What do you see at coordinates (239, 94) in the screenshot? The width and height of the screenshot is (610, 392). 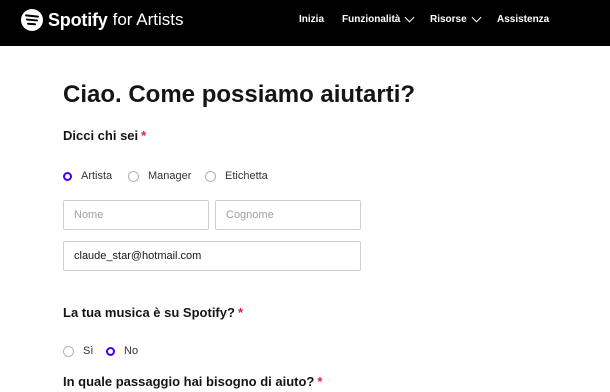 I see `page-title: Ciao. Come possiamo aiutarti?` at bounding box center [239, 94].